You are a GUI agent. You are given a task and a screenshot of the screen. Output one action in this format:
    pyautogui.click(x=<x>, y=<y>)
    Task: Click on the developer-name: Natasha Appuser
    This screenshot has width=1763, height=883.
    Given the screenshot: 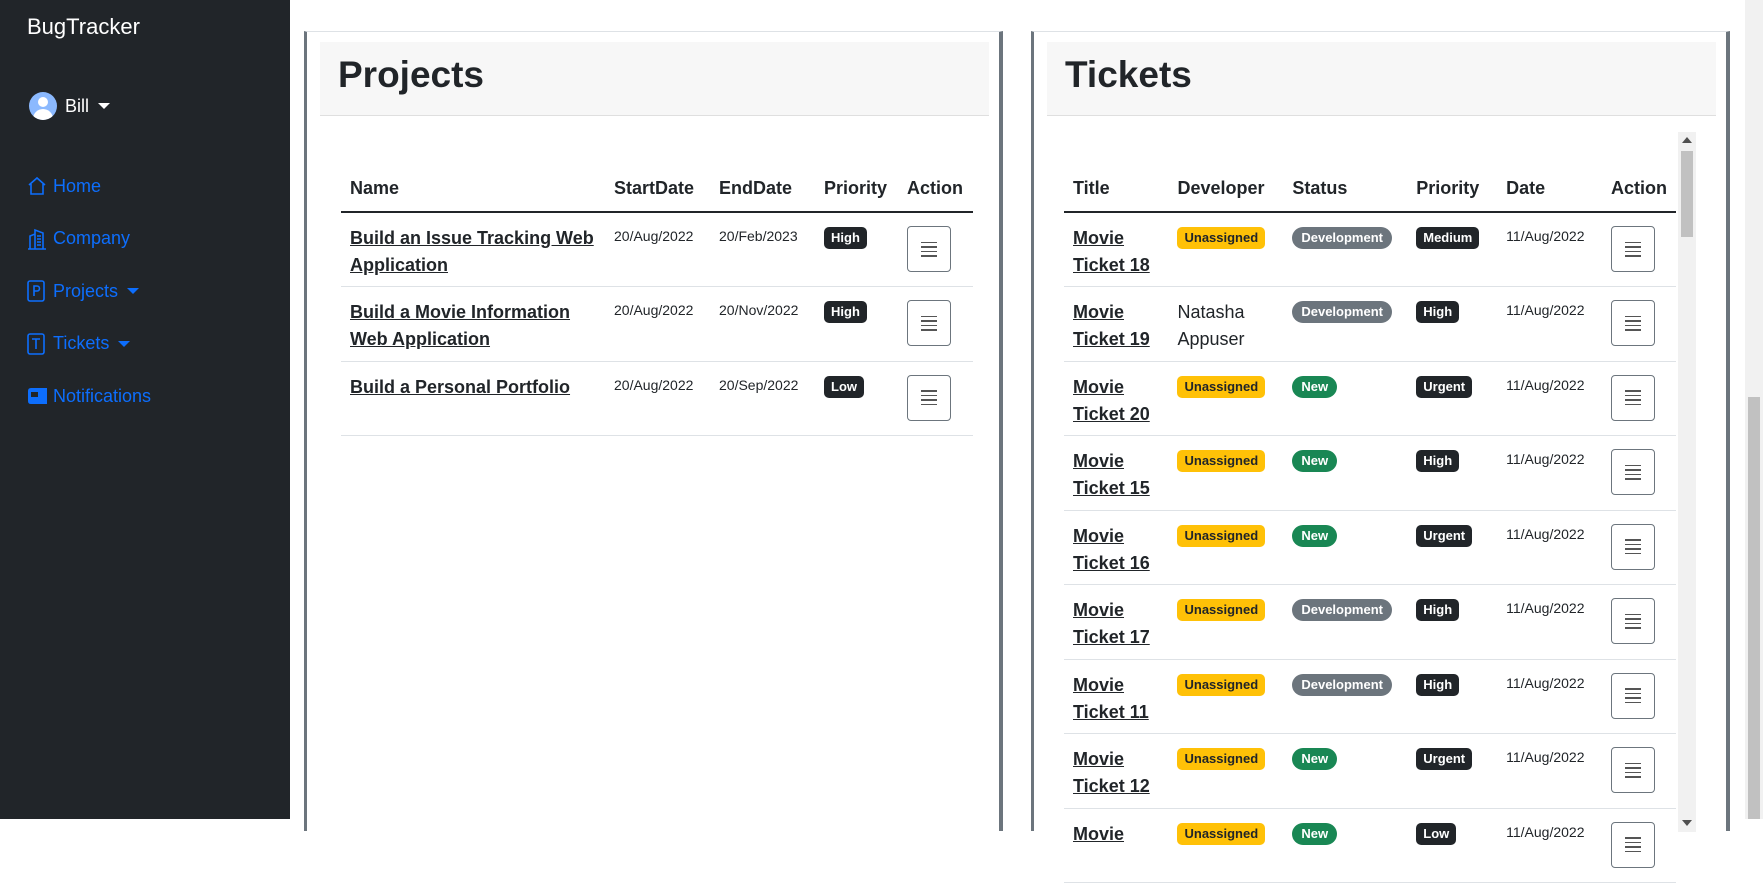 What is the action you would take?
    pyautogui.click(x=1211, y=325)
    